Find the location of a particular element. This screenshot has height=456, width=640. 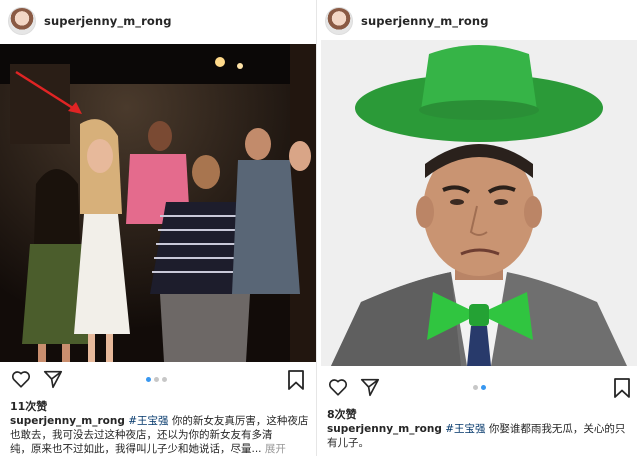

caption-text: 有儿子。 is located at coordinates (348, 443).